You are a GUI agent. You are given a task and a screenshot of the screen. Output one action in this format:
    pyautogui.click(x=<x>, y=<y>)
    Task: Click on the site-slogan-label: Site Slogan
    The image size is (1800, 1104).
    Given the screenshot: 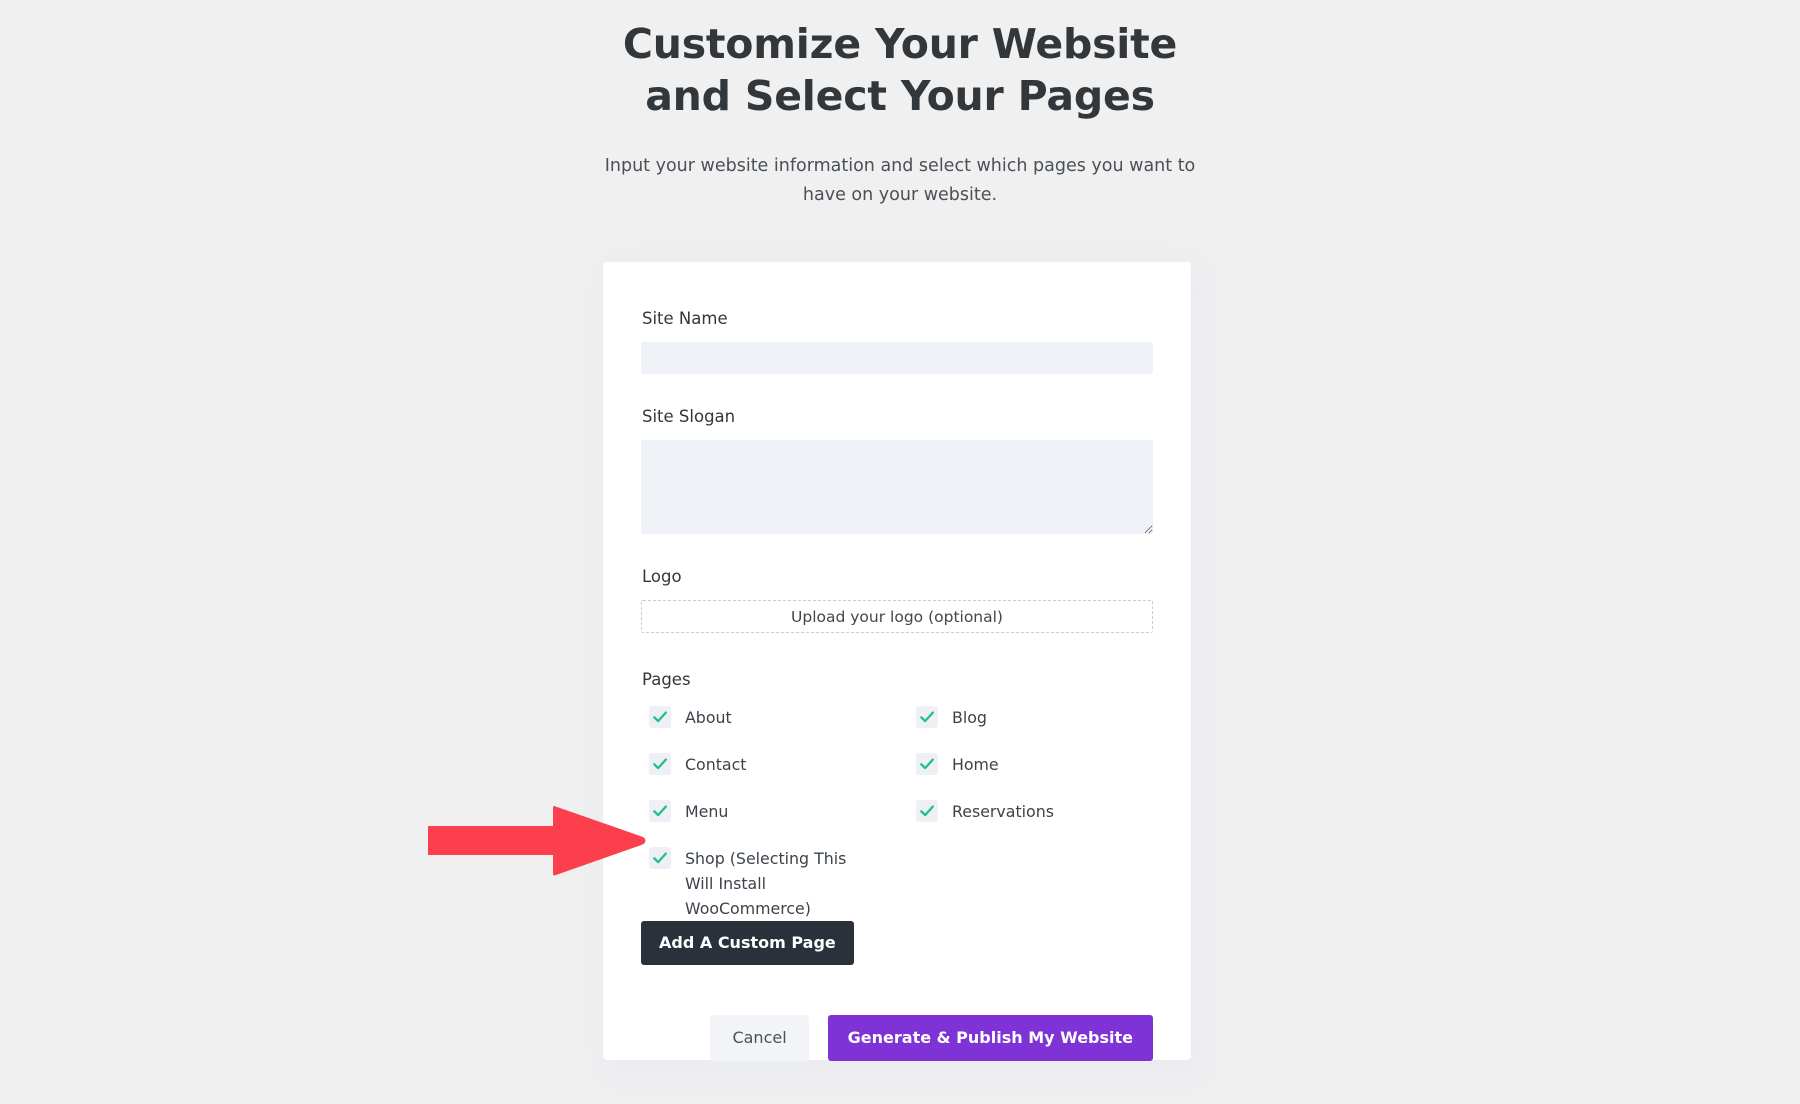 What is the action you would take?
    pyautogui.click(x=689, y=416)
    